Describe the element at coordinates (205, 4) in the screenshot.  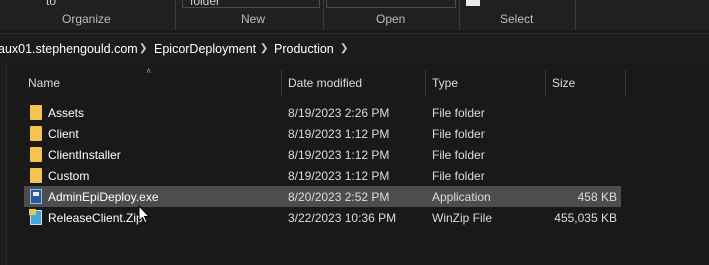
I see `ribbon-fragment-folder: folder` at that location.